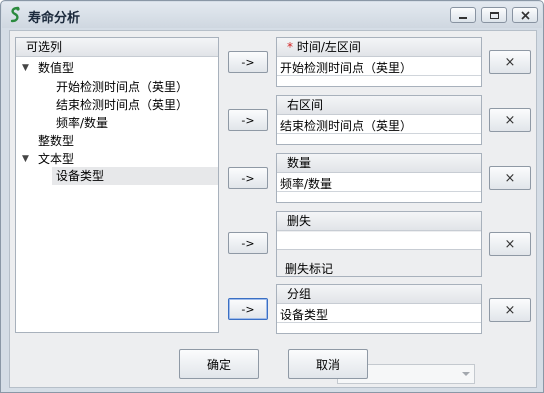 This screenshot has width=544, height=393. What do you see at coordinates (122, 87) in the screenshot?
I see `tree-item-label: 开始检测时间点（英里）` at bounding box center [122, 87].